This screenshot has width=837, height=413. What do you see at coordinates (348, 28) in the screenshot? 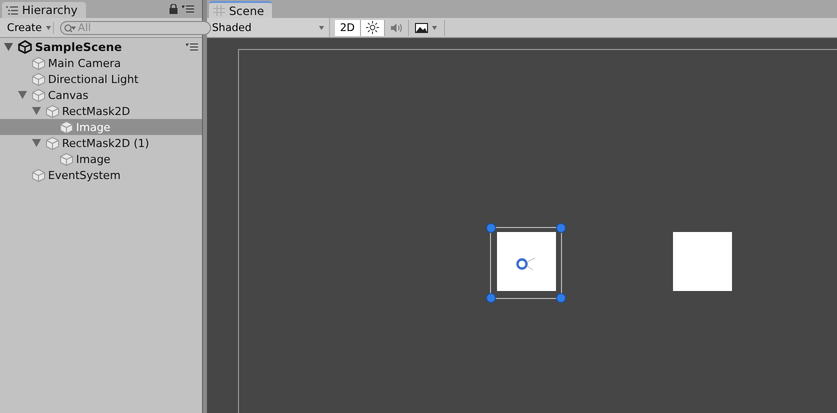
I see `2d-toggle: 2D` at bounding box center [348, 28].